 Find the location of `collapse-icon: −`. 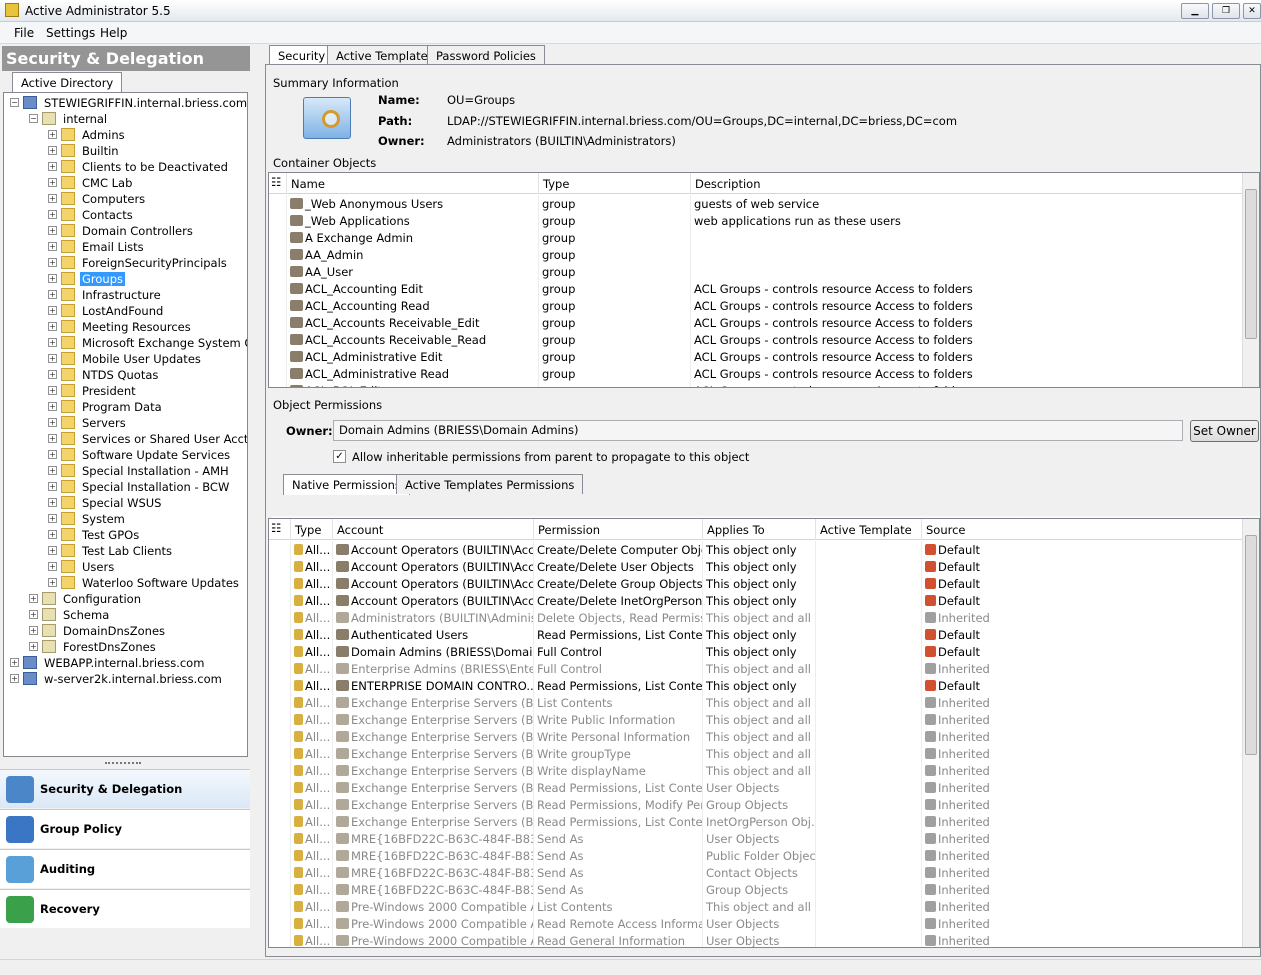

collapse-icon: − is located at coordinates (33, 118).